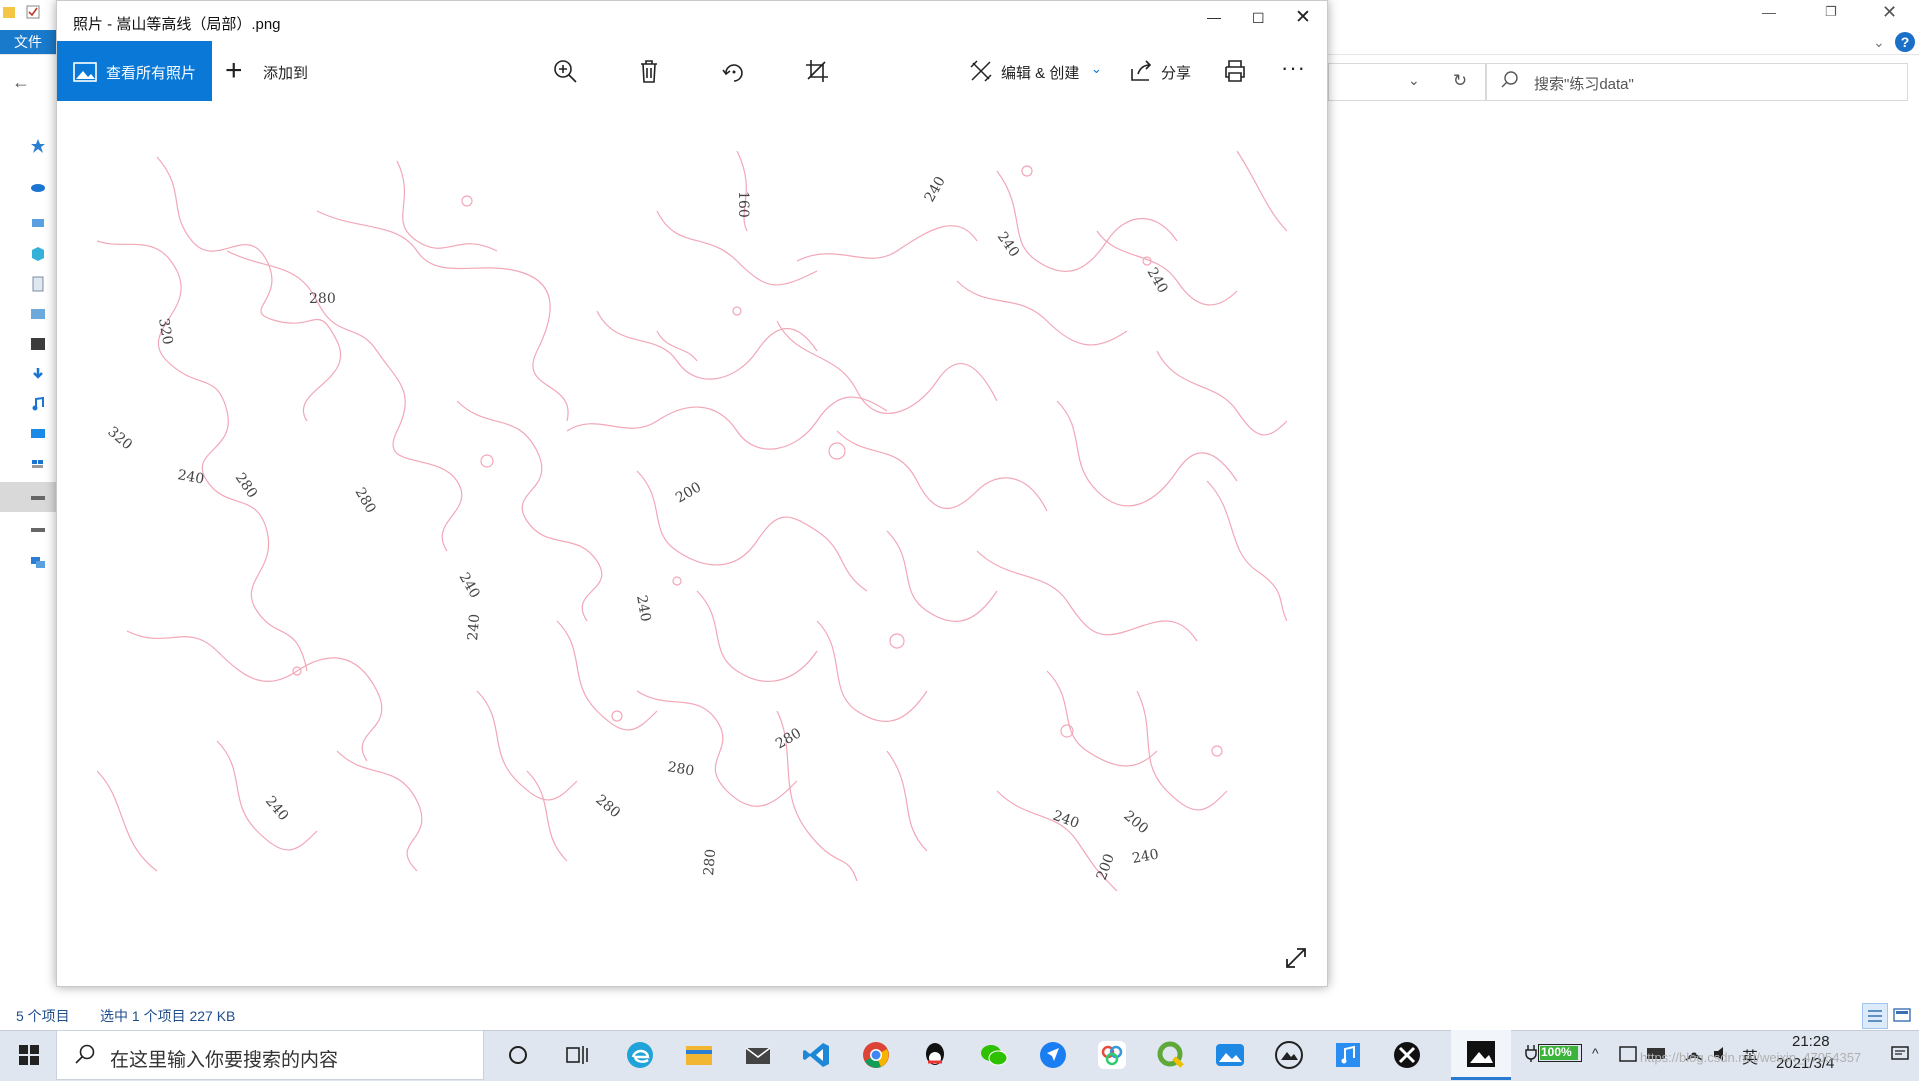 This screenshot has width=1919, height=1081. I want to click on add-to-label: 添加到, so click(286, 73).